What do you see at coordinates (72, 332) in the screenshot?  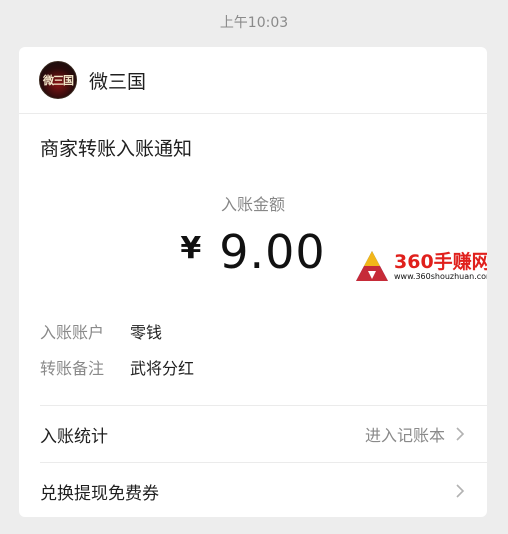 I see `detail-key: 入账账户` at bounding box center [72, 332].